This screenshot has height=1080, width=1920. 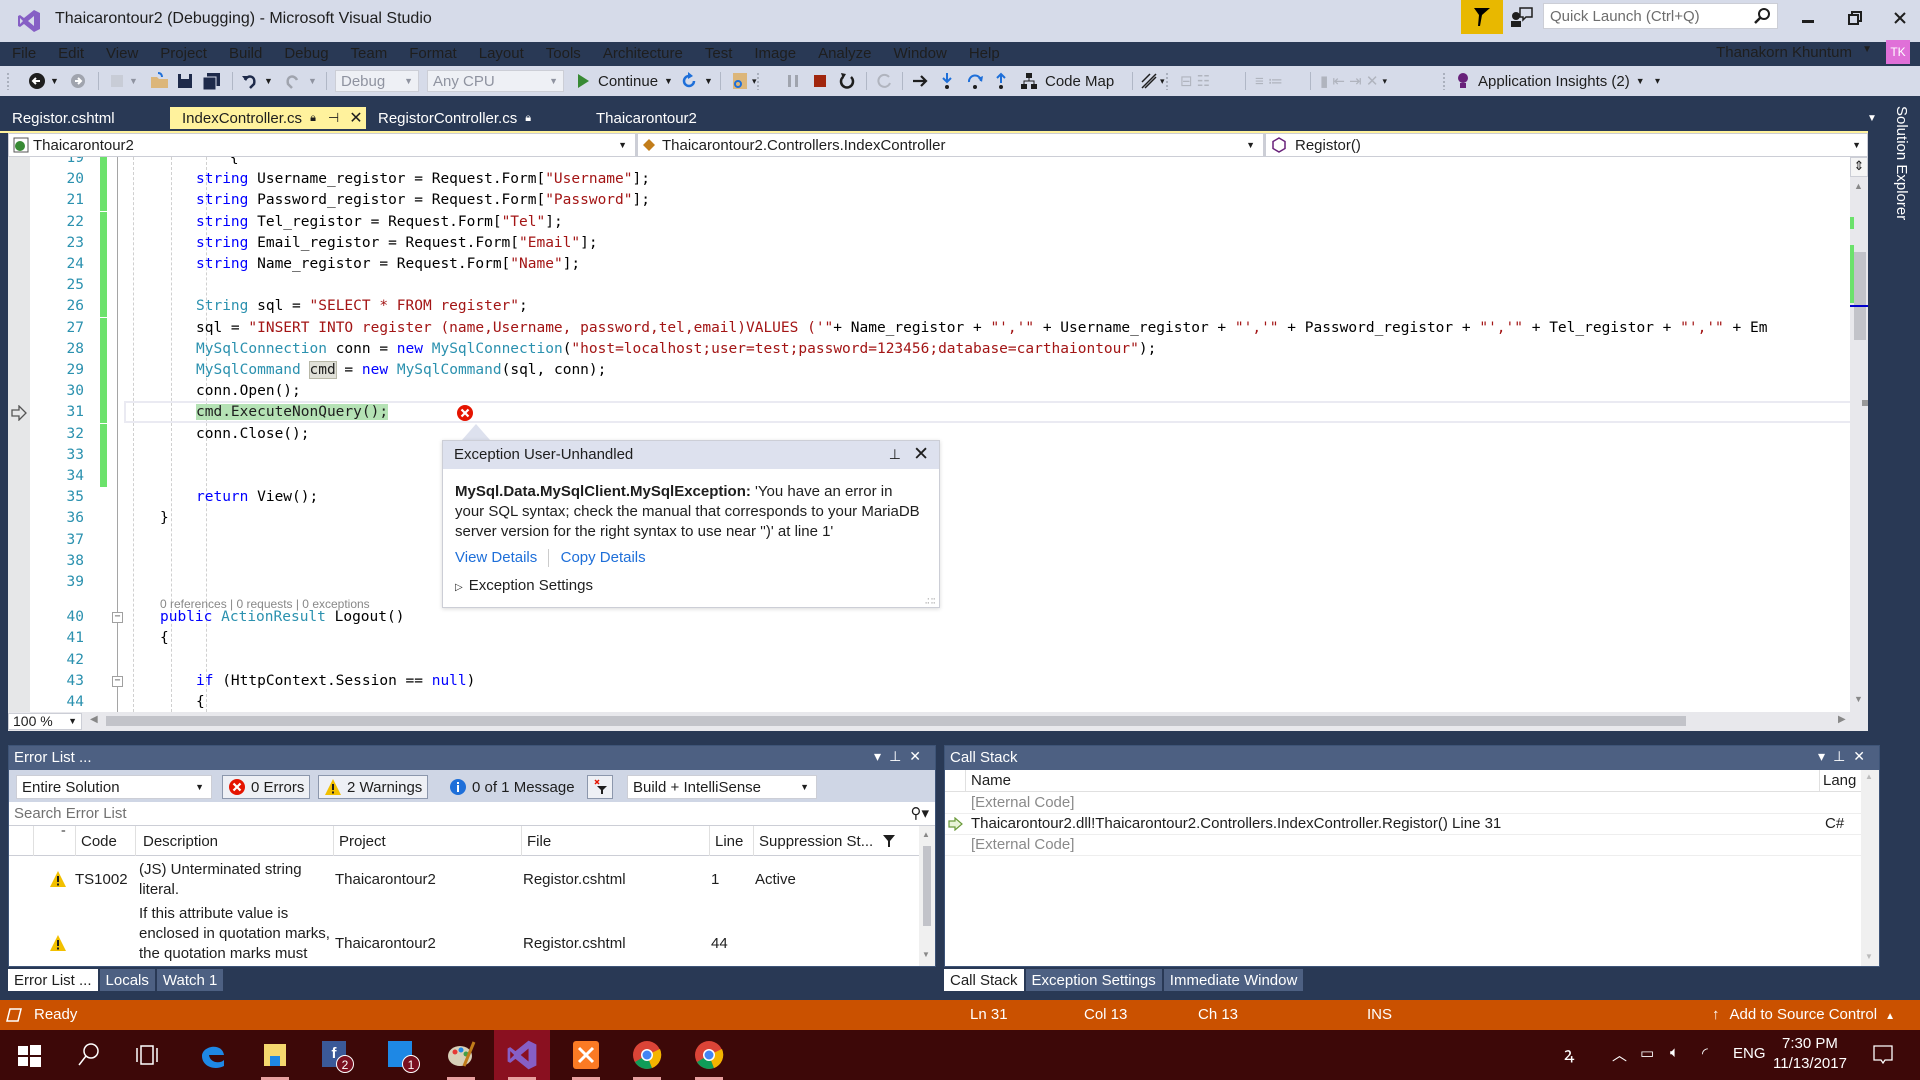 I want to click on minimize-button, so click(x=1808, y=18).